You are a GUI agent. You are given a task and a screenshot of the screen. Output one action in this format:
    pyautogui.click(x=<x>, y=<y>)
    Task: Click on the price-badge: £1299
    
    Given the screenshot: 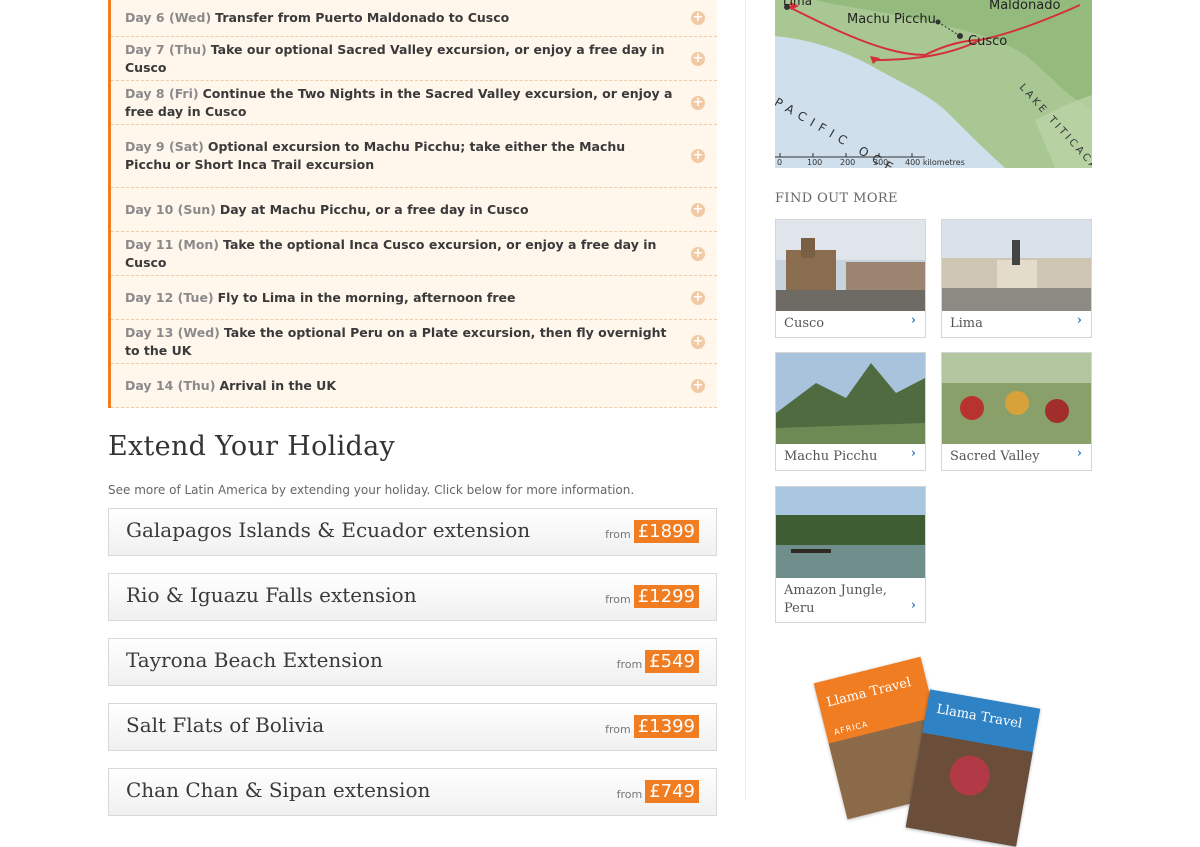 What is the action you would take?
    pyautogui.click(x=666, y=596)
    